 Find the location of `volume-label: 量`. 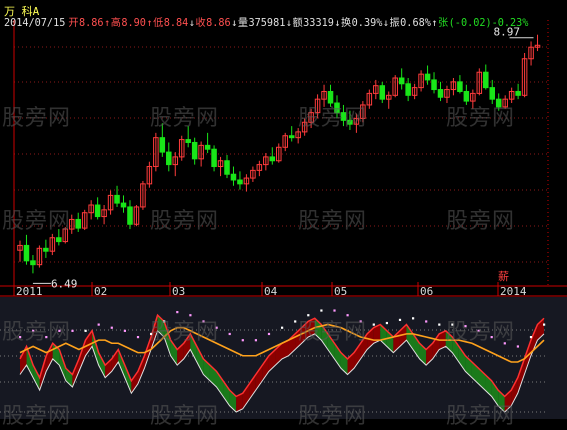

volume-label: 量 is located at coordinates (243, 23).